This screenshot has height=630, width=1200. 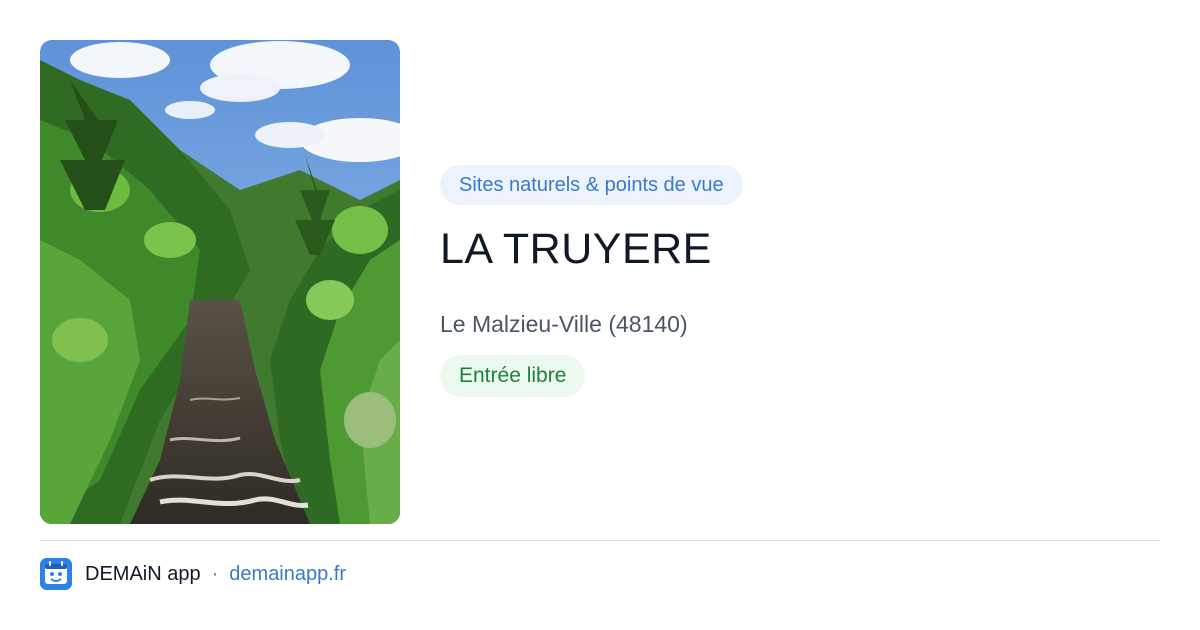 I want to click on footer: DEMAiN app · demainapp.fr, so click(x=193, y=574).